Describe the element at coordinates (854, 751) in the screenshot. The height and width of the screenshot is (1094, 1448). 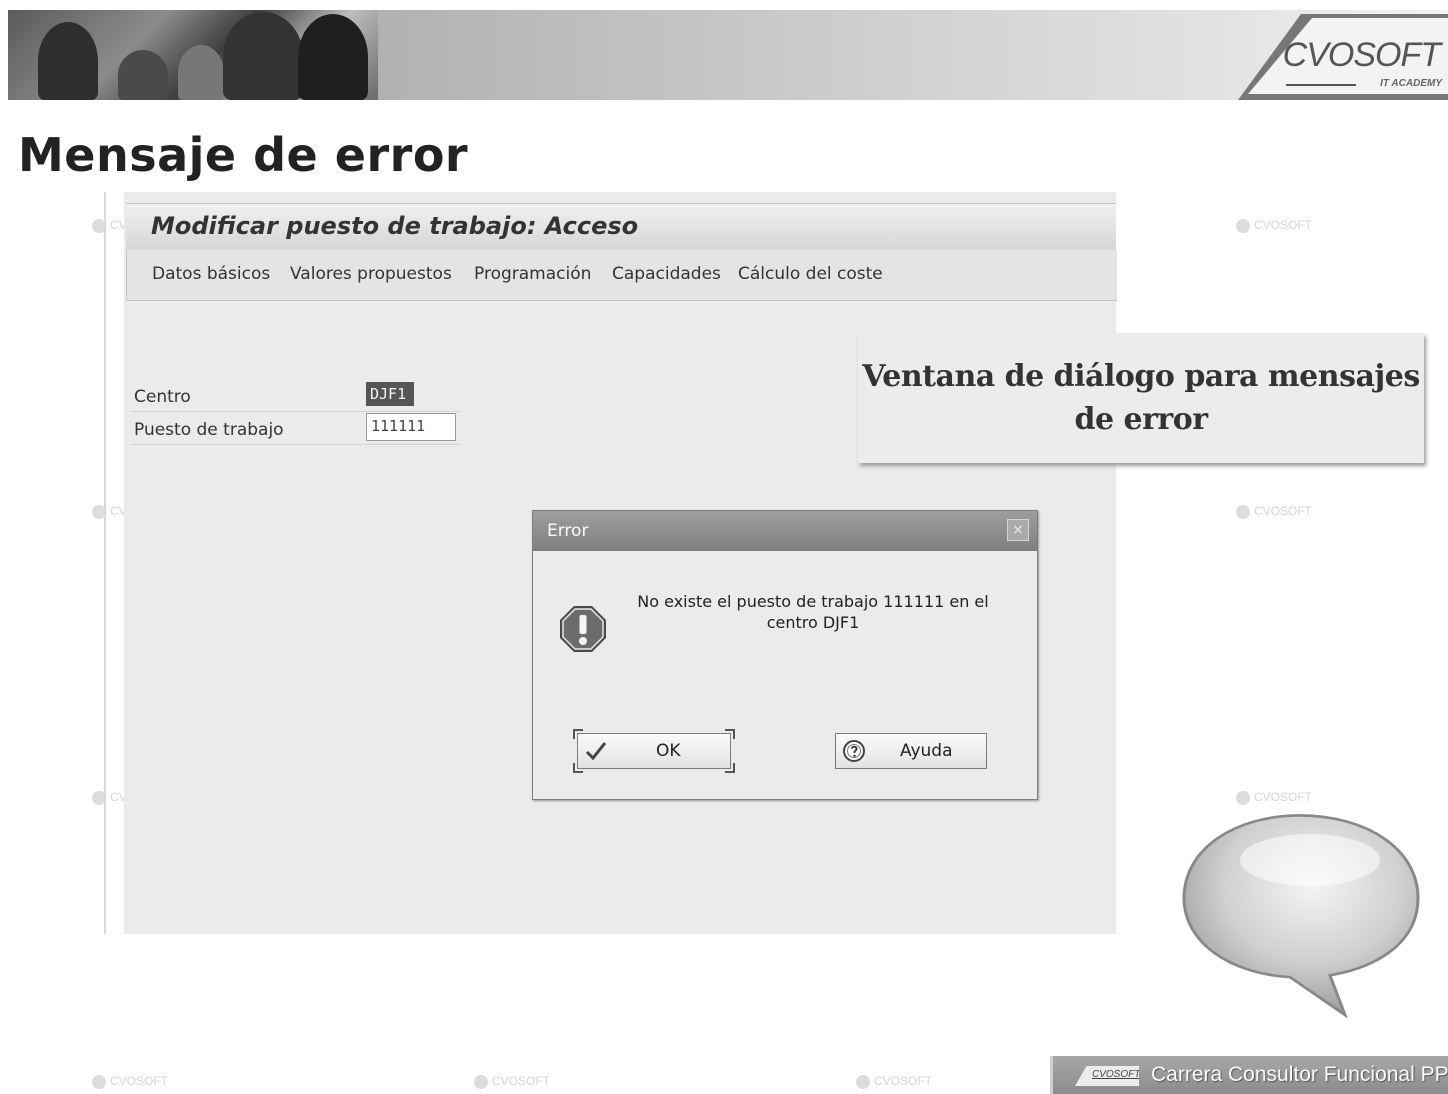
I see `help-icon` at that location.